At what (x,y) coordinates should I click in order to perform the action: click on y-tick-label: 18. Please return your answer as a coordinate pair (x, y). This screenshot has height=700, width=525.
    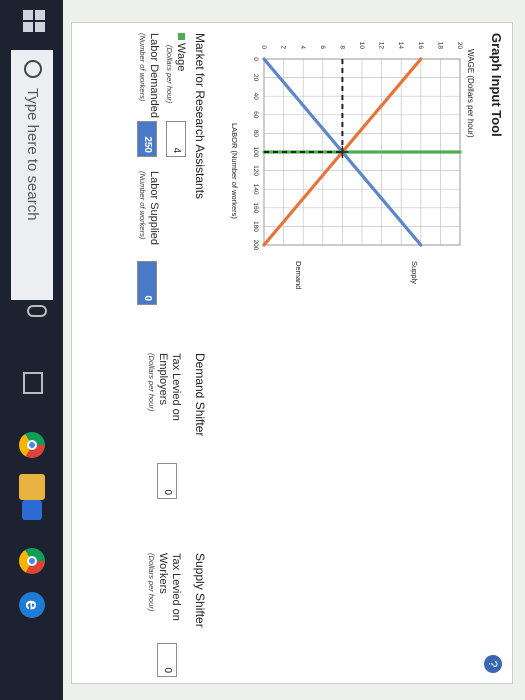
    Looking at the image, I should click on (439, 46).